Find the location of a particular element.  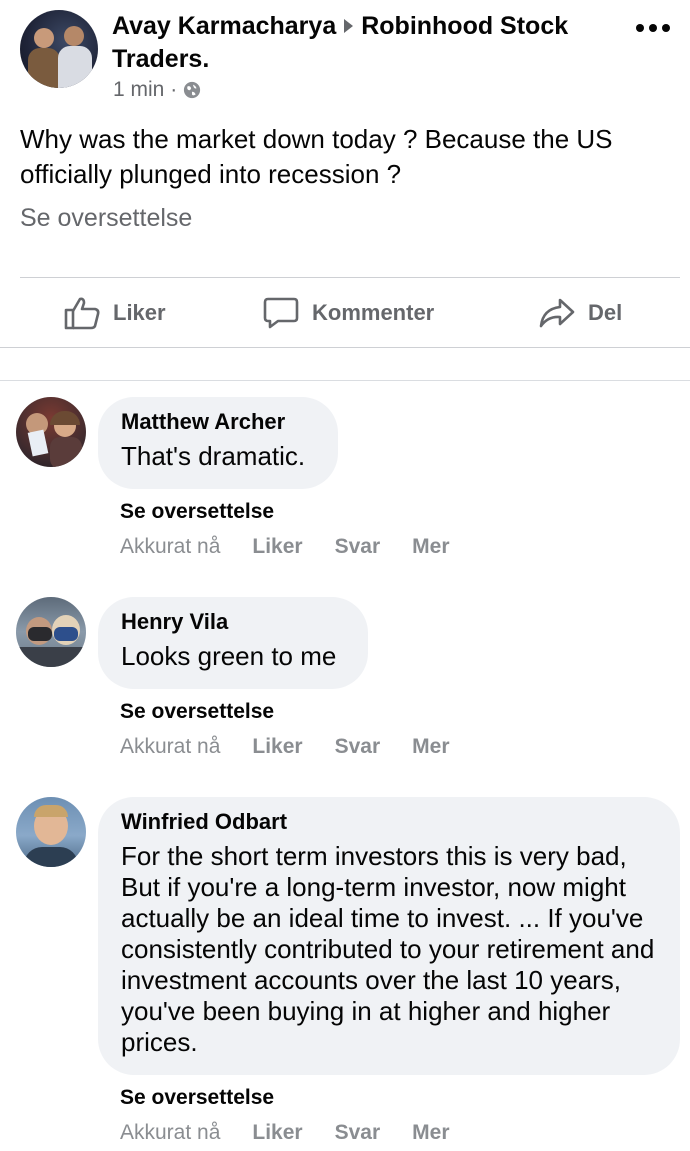

arrow-right-icon is located at coordinates (349, 26).